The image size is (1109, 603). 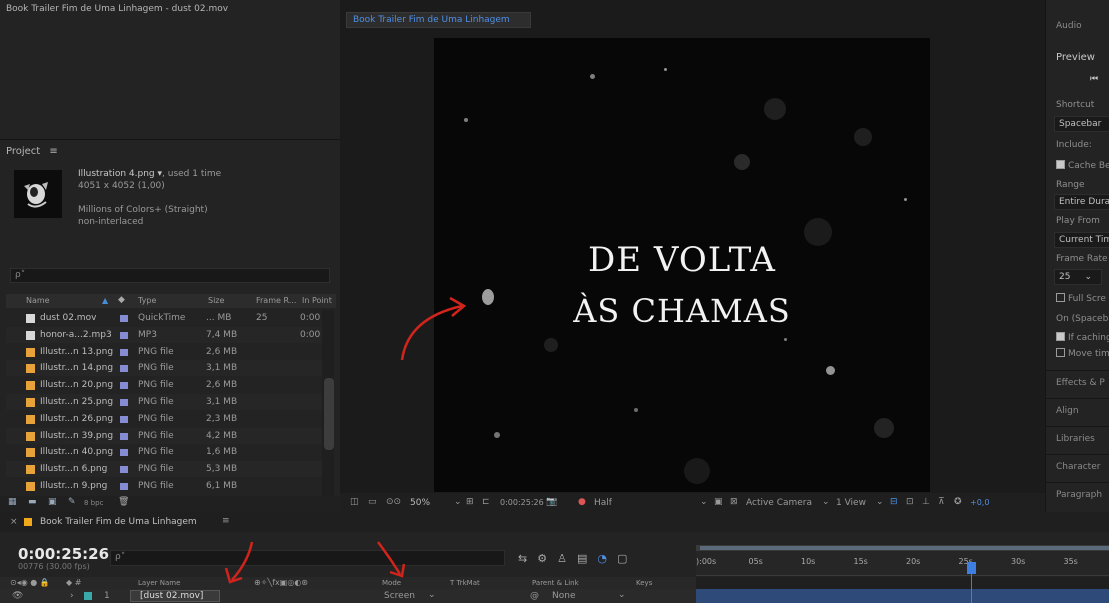 I want to click on always-preview-icon: ◫, so click(x=354, y=502).